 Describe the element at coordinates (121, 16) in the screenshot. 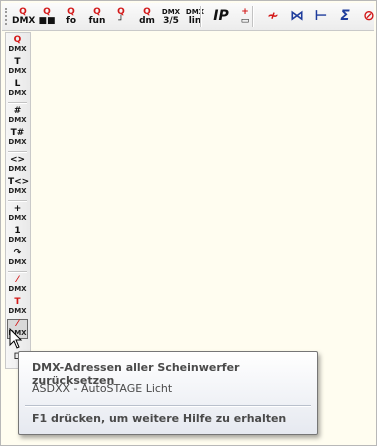

I see `toolbar-button-5: Q ┘` at that location.